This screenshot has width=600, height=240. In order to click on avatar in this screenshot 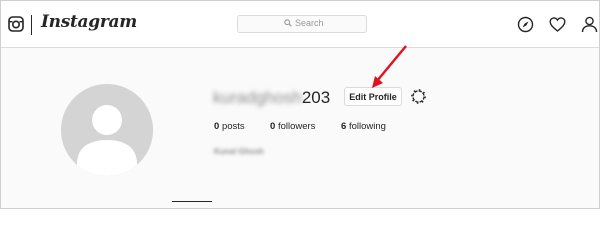, I will do `click(107, 130)`.